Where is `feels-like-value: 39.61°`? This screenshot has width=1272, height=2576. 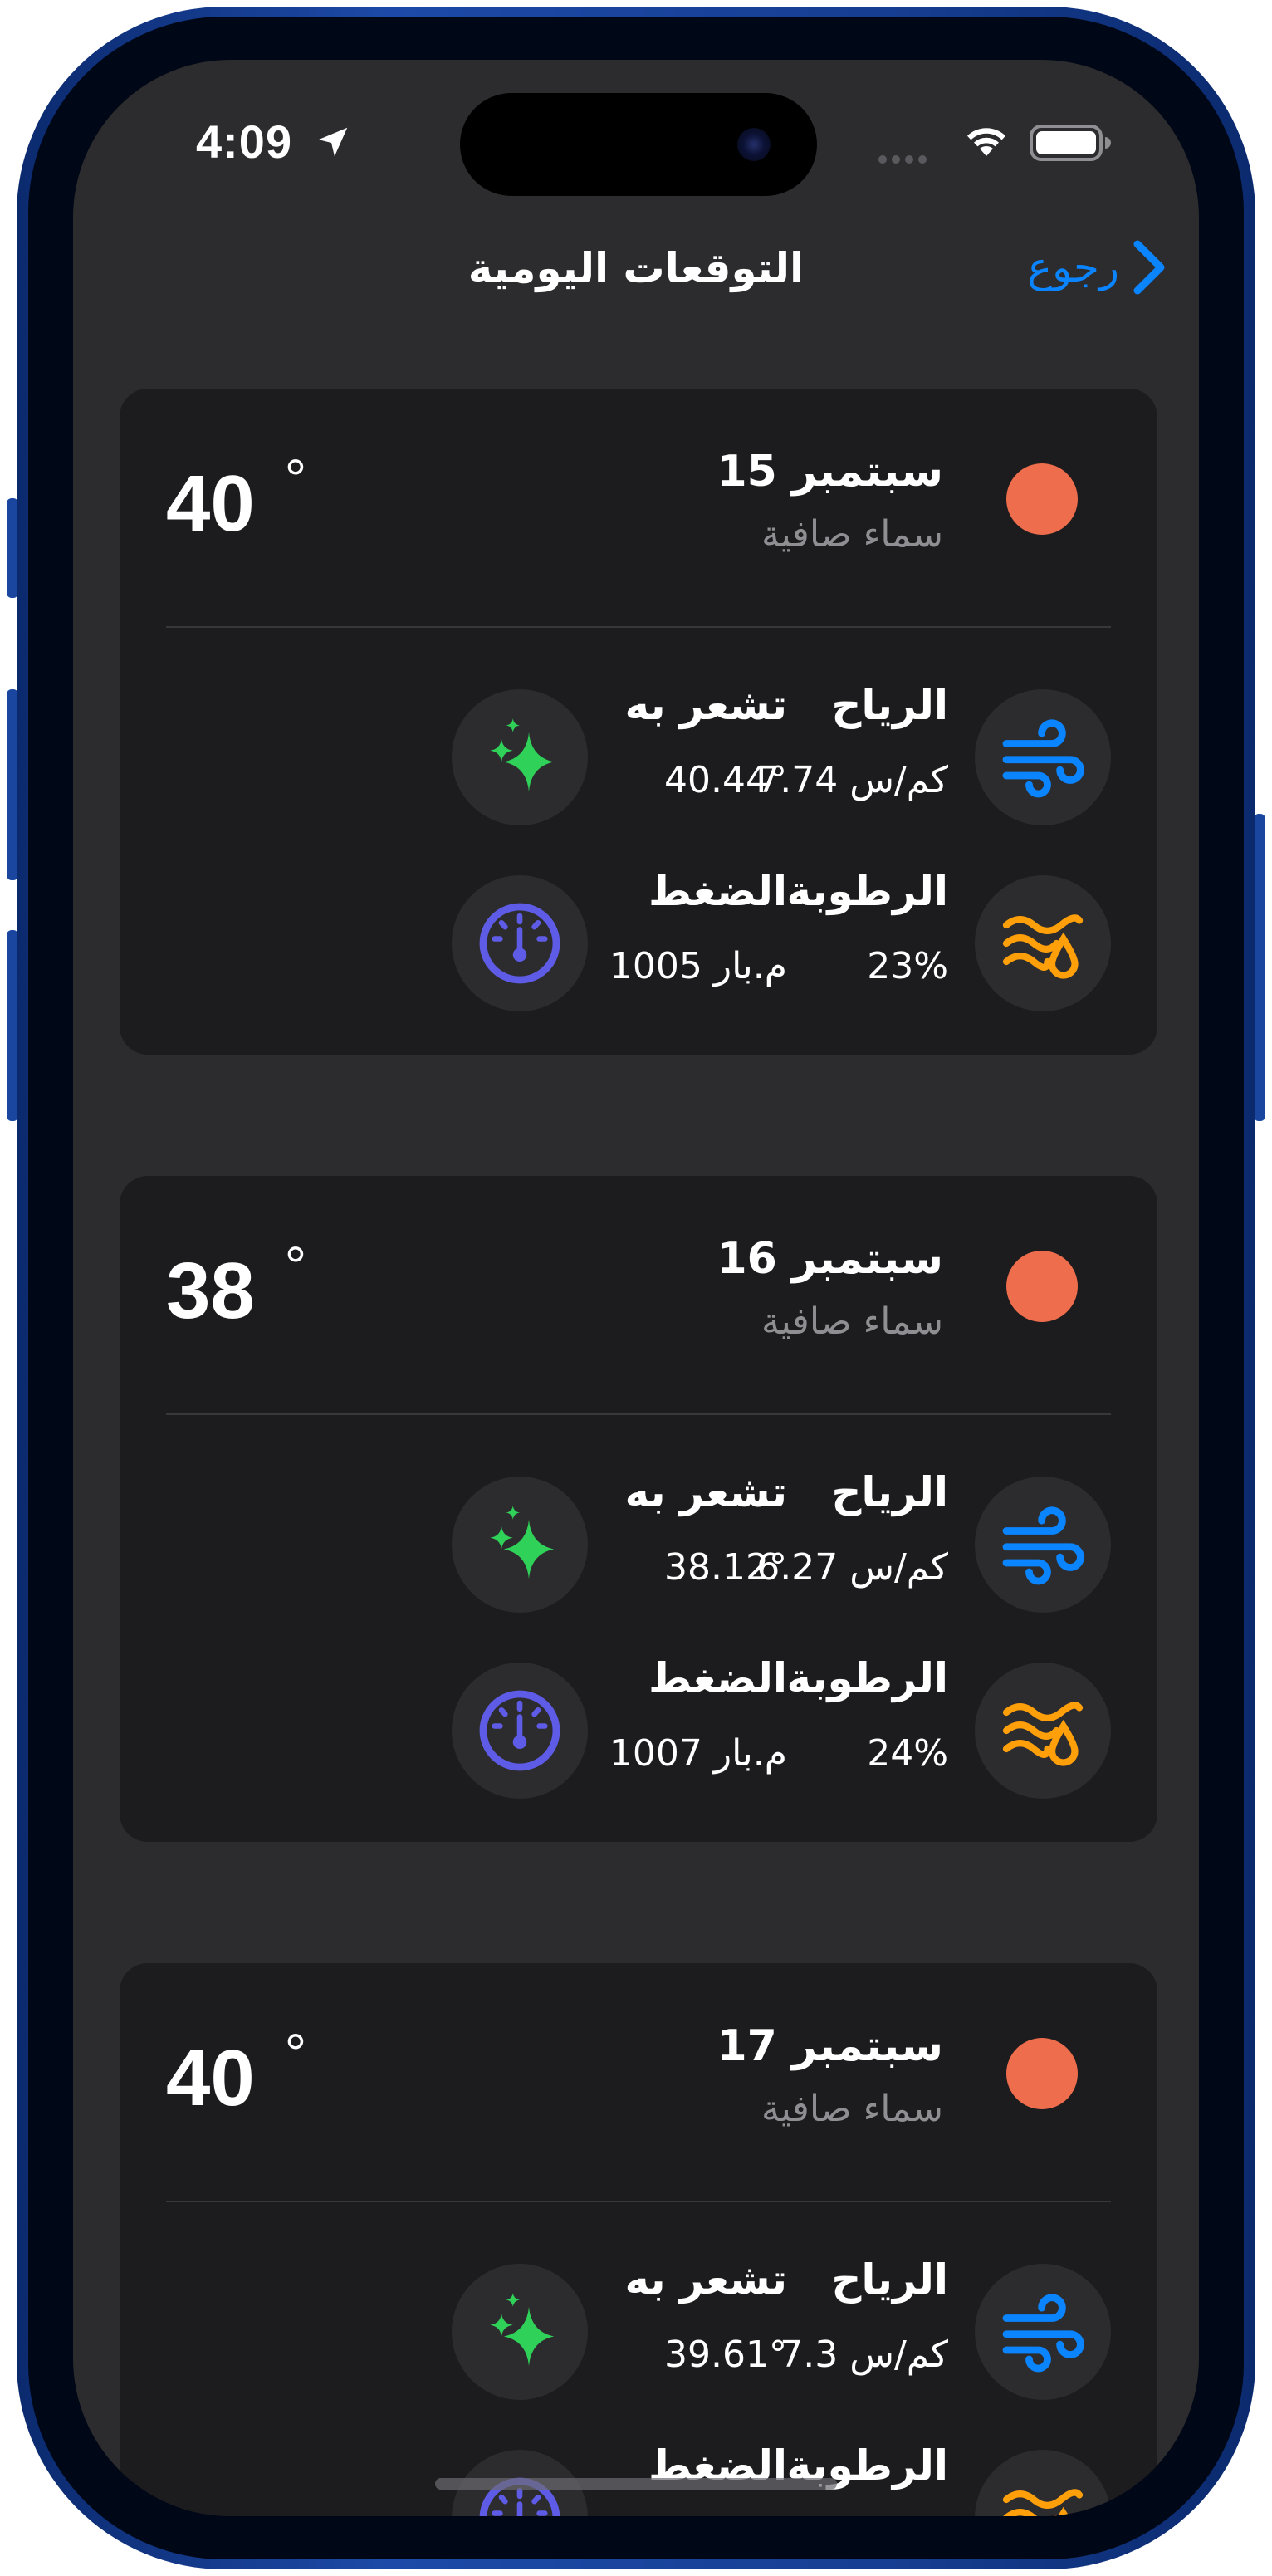 feels-like-value: 39.61° is located at coordinates (726, 2355).